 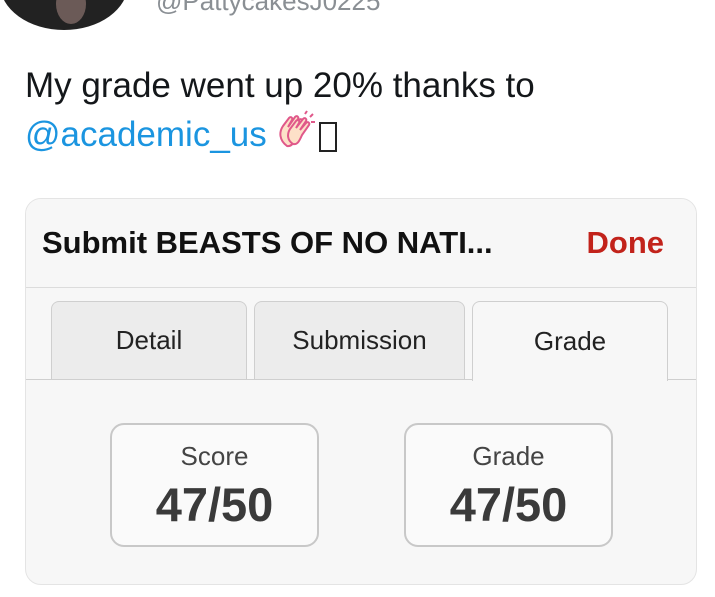 What do you see at coordinates (296, 136) in the screenshot?
I see `clapping-hands-icon` at bounding box center [296, 136].